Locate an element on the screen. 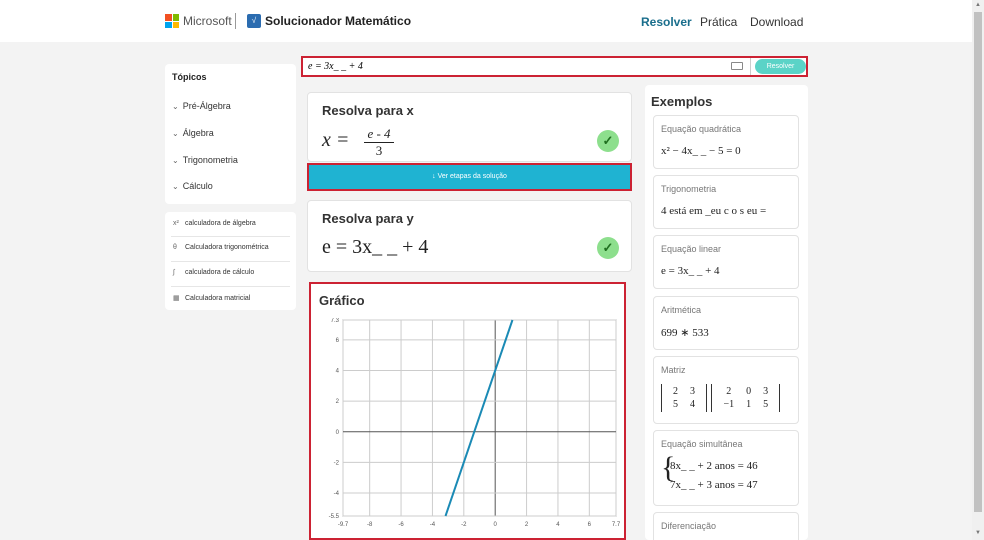  x-variable: x = is located at coordinates (336, 140).